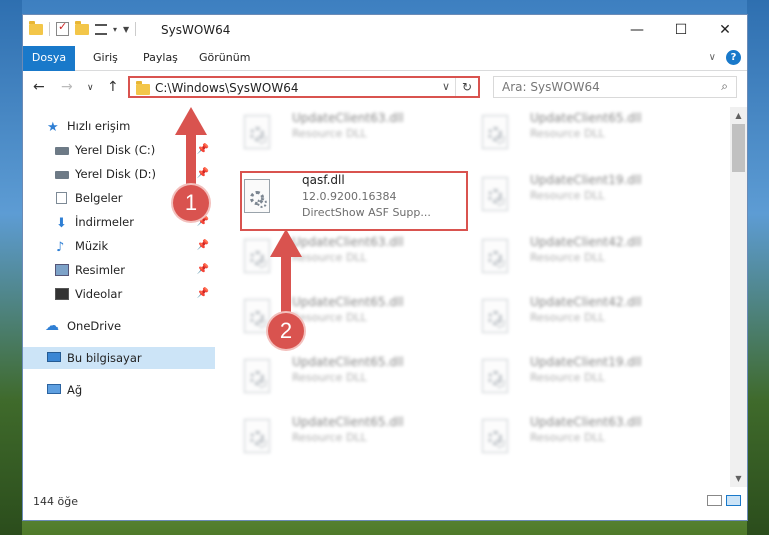 Image resolution: width=769 pixels, height=535 pixels. Describe the element at coordinates (738, 478) in the screenshot. I see `scroll-down-icon: ▼` at that location.